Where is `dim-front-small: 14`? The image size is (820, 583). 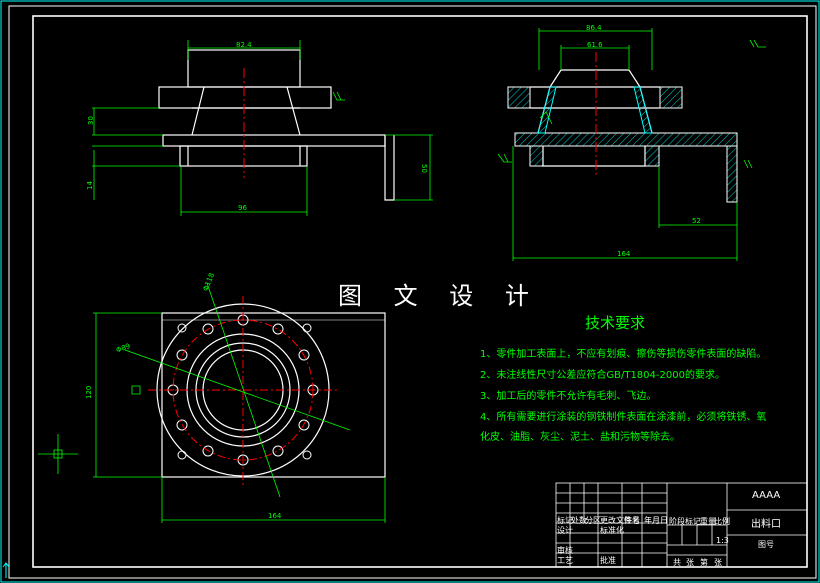 dim-front-small: 14 is located at coordinates (90, 185).